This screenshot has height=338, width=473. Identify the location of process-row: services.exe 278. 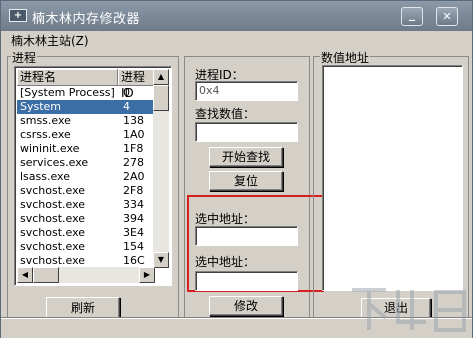
(86, 163).